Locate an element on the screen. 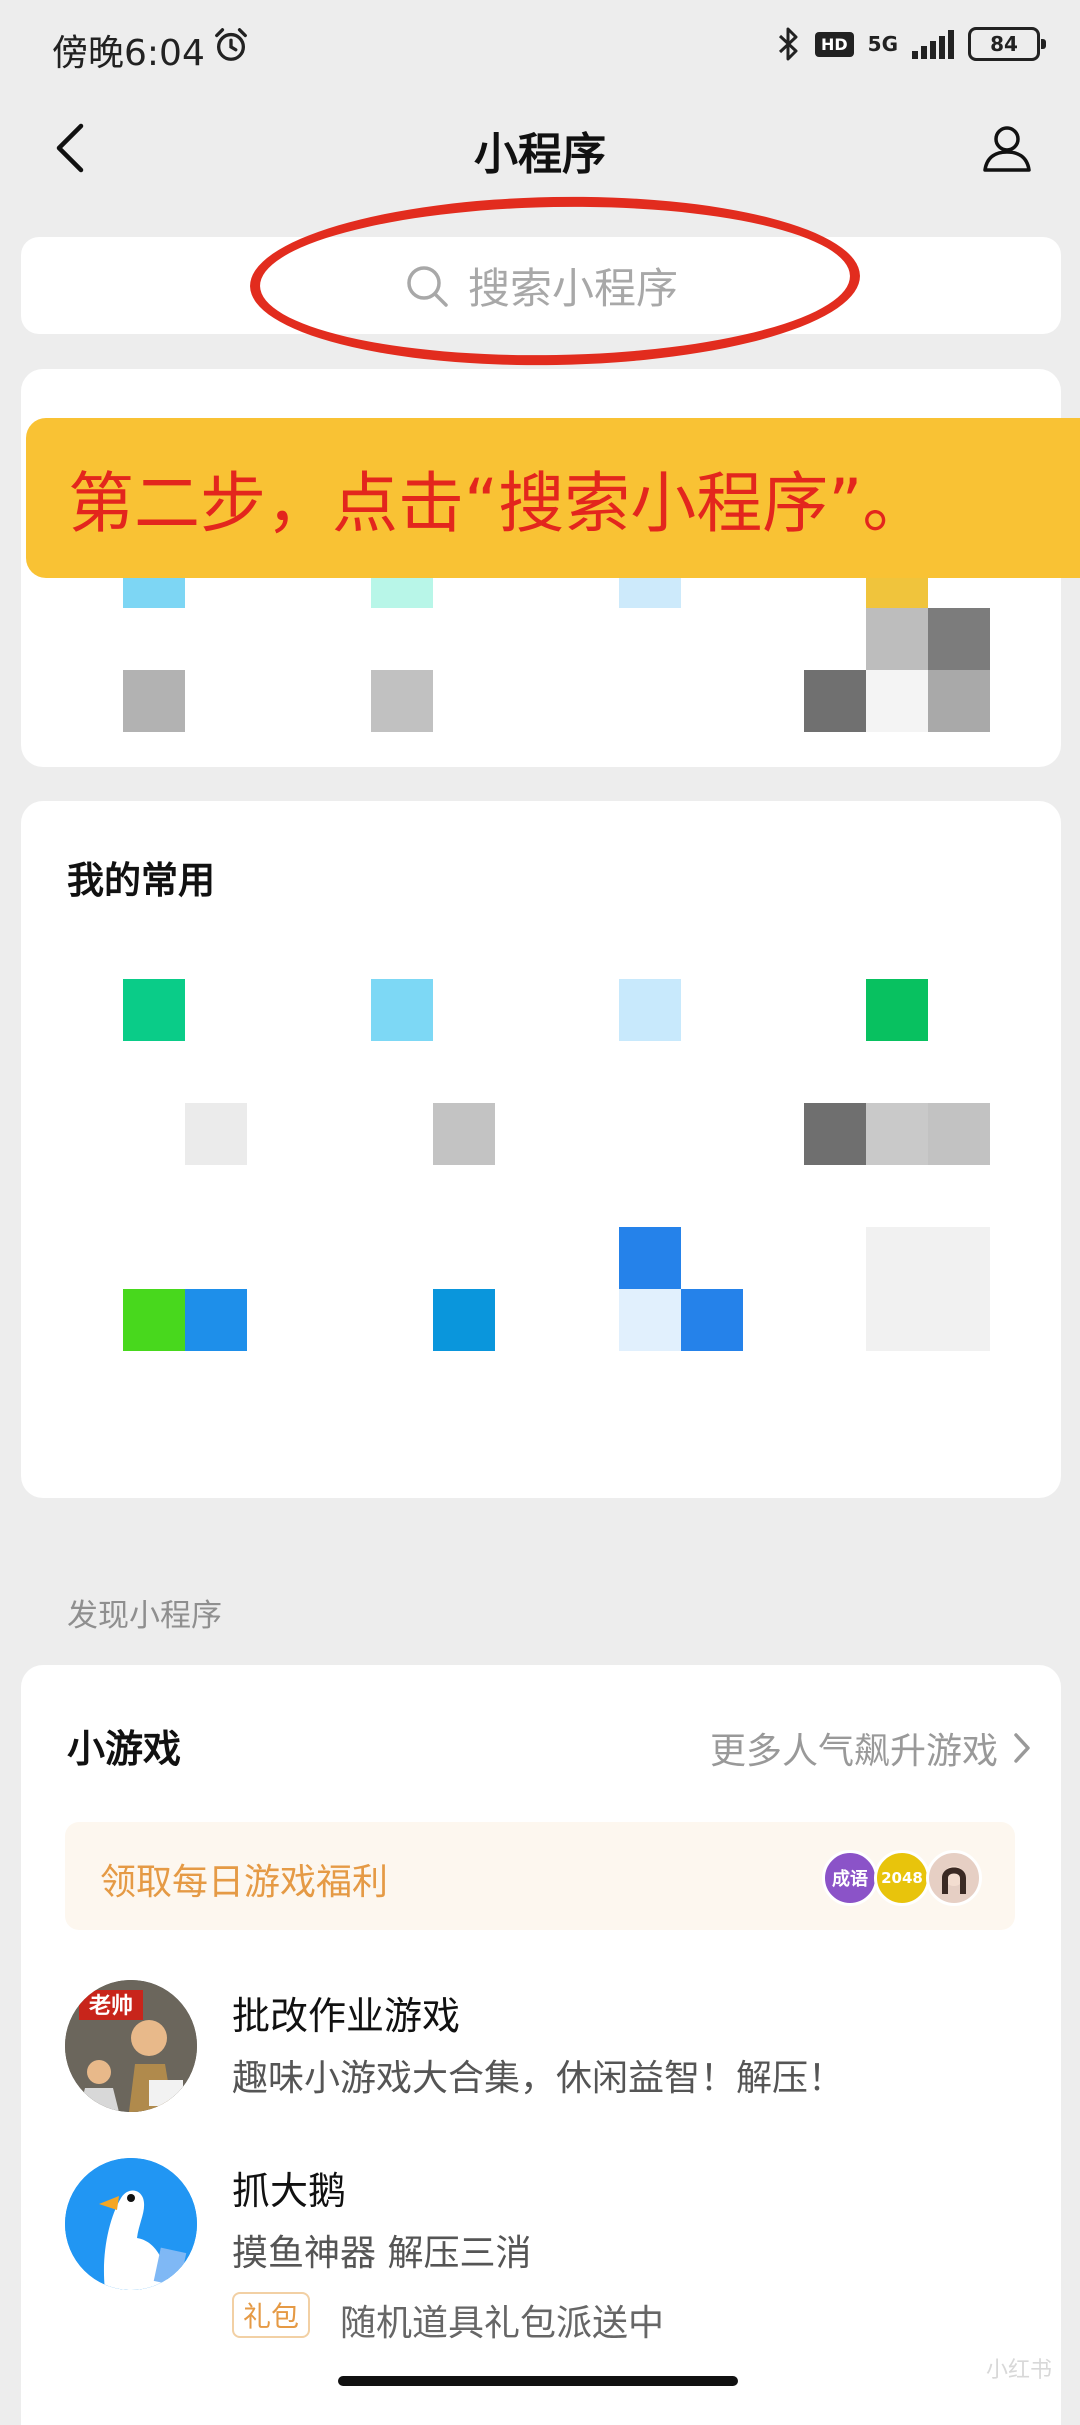  game-avatar-2048: 2048 is located at coordinates (902, 1878).